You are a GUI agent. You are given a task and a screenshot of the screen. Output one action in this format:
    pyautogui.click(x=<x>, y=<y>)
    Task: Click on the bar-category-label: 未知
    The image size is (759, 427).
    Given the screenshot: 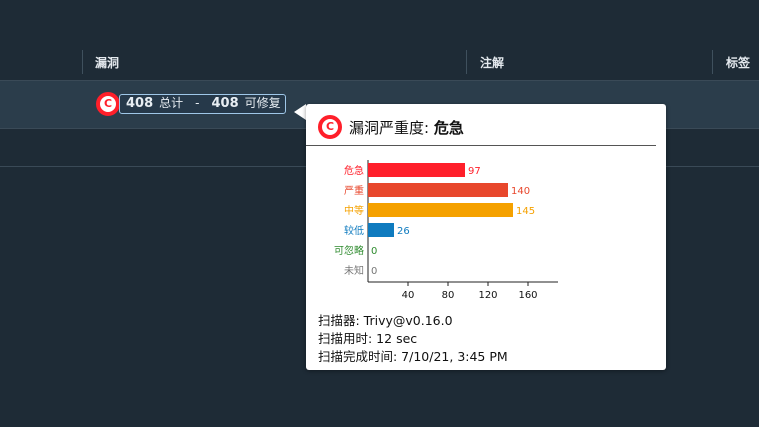 What is the action you would take?
    pyautogui.click(x=354, y=270)
    